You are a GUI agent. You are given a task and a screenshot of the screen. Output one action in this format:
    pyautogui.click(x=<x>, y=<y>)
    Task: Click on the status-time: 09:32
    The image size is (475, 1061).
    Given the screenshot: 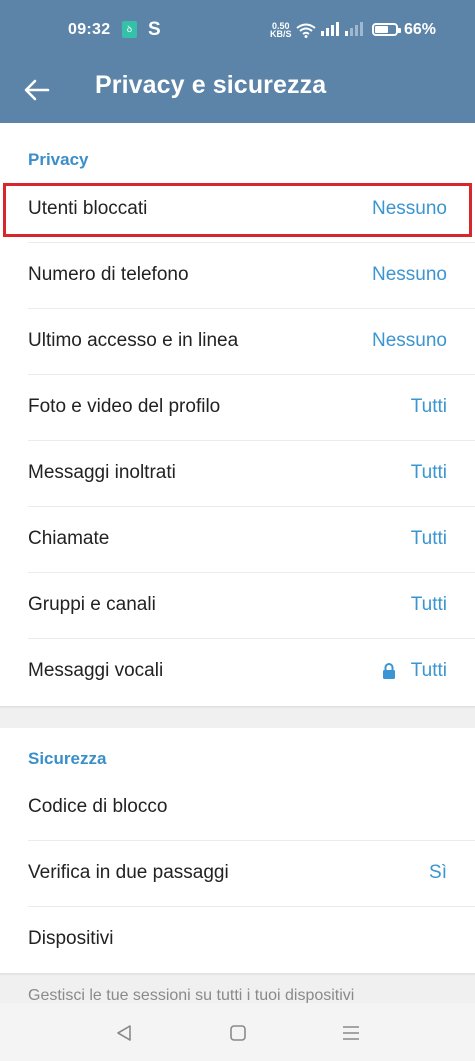 What is the action you would take?
    pyautogui.click(x=89, y=29)
    